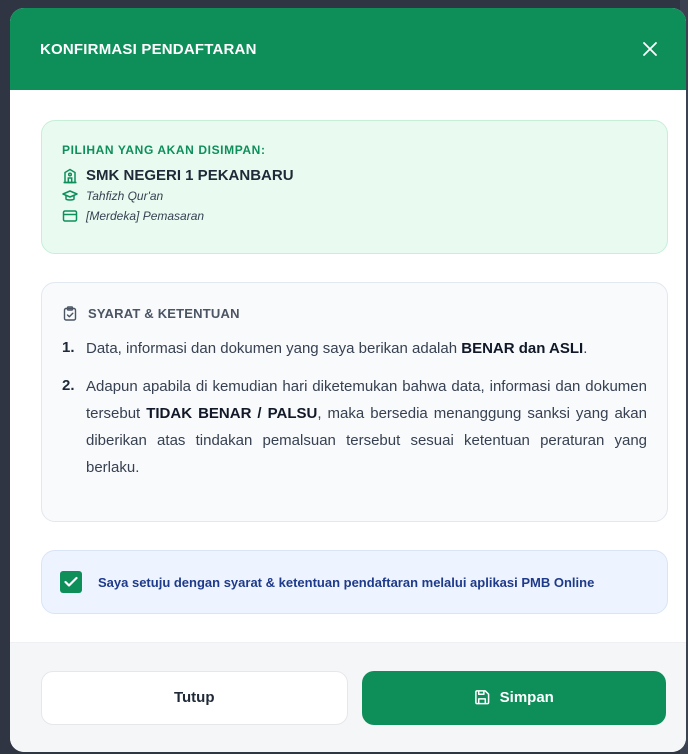  Describe the element at coordinates (354, 313) in the screenshot. I see `terms-heading: SYARAT & KETENTUAN` at that location.